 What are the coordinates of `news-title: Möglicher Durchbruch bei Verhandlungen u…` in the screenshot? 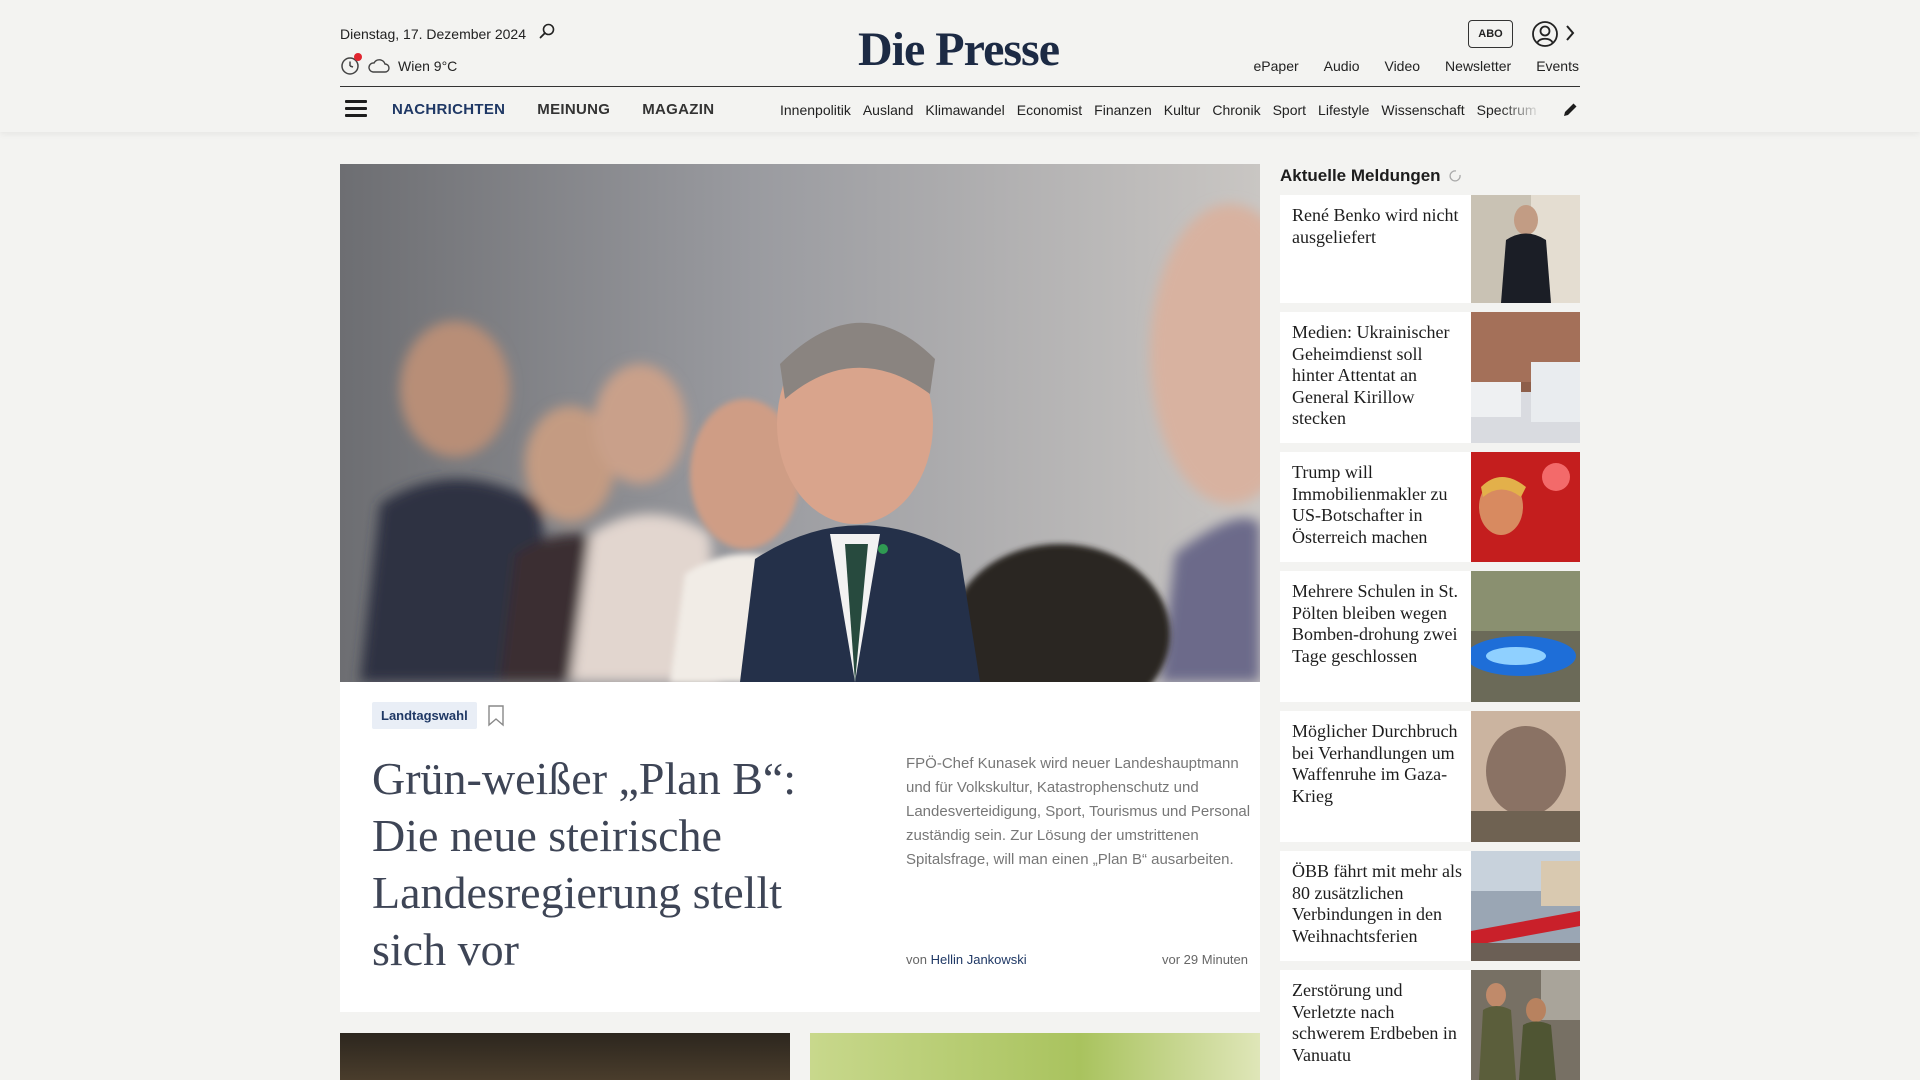 It's located at (1375, 763).